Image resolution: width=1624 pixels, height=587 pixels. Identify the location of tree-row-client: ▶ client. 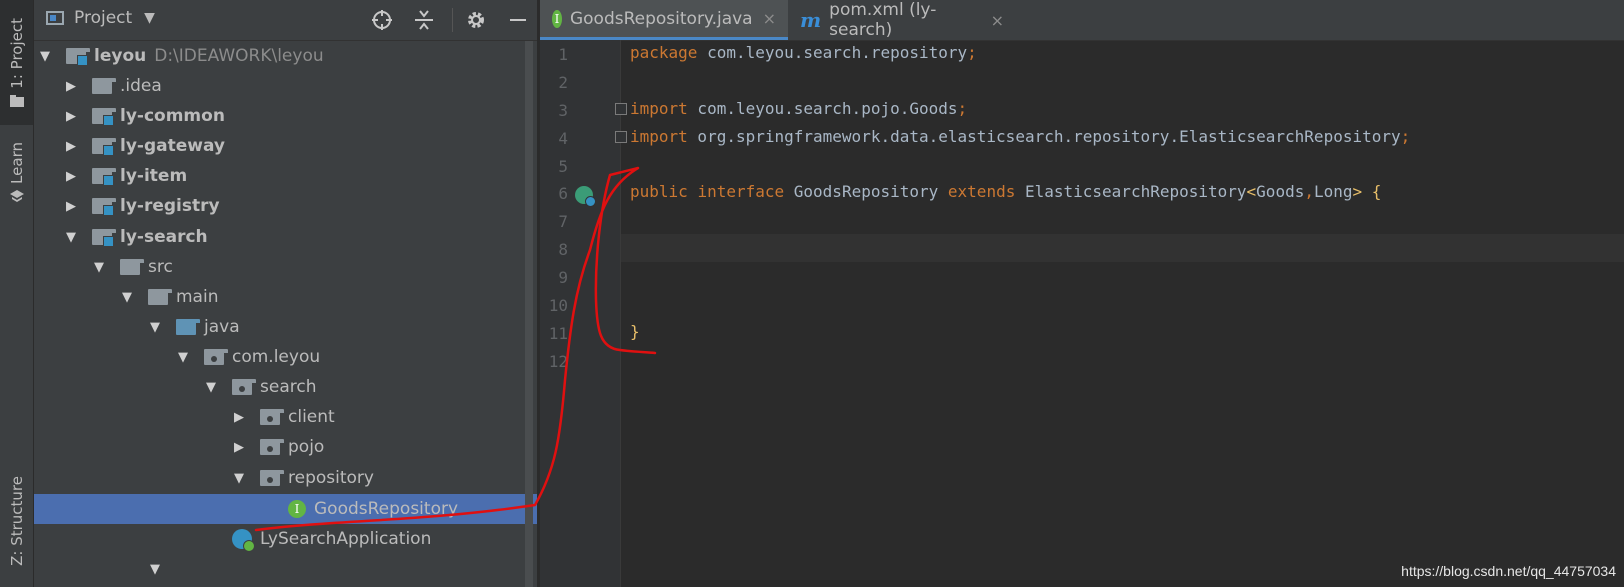
(285, 417).